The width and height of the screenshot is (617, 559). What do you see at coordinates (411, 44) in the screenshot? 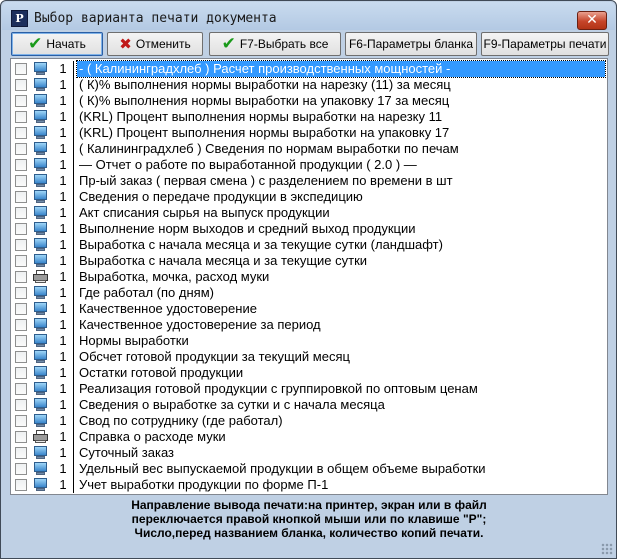
I see `form-params-button: F6-Параметры бланка` at bounding box center [411, 44].